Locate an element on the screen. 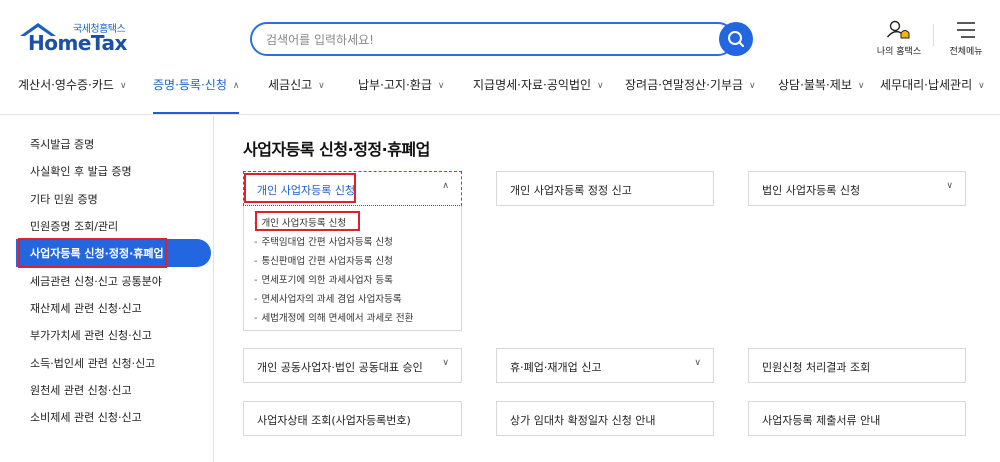 The width and height of the screenshot is (1000, 462). card-label: 사업자상태 조회(사업자등록번호) is located at coordinates (334, 420).